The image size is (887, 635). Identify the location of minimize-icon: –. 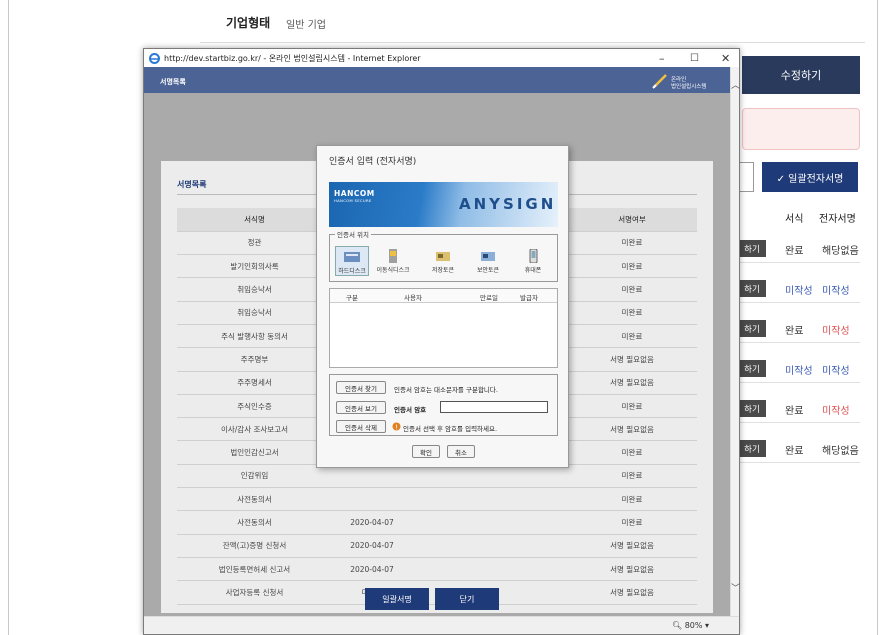
(662, 58).